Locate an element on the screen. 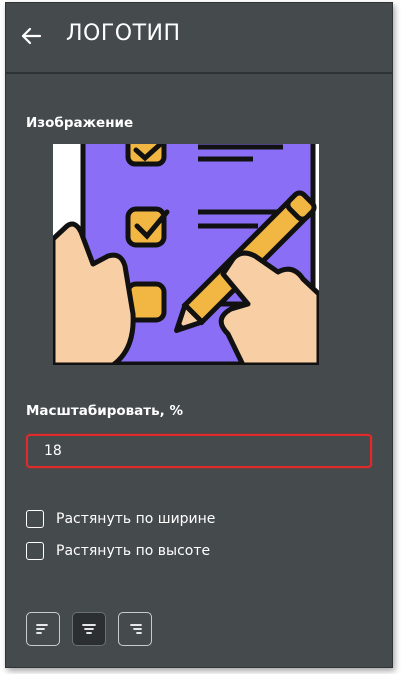 Image resolution: width=401 pixels, height=674 pixels. stretch-width-option: Растянуть по ширине is located at coordinates (120, 519).